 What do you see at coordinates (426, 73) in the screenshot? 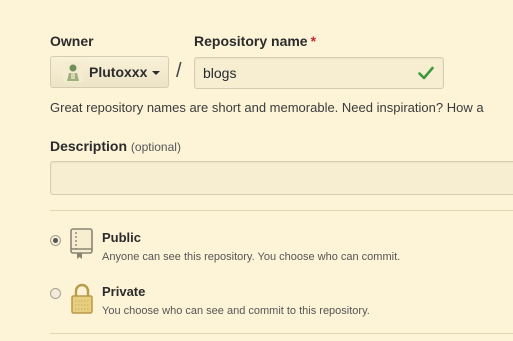
I see `checkmark-icon` at bounding box center [426, 73].